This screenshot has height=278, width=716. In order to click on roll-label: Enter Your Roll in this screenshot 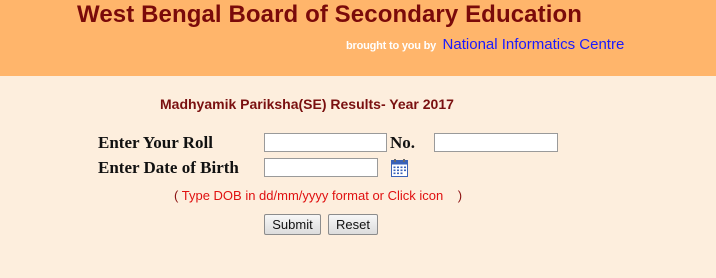, I will do `click(155, 142)`.